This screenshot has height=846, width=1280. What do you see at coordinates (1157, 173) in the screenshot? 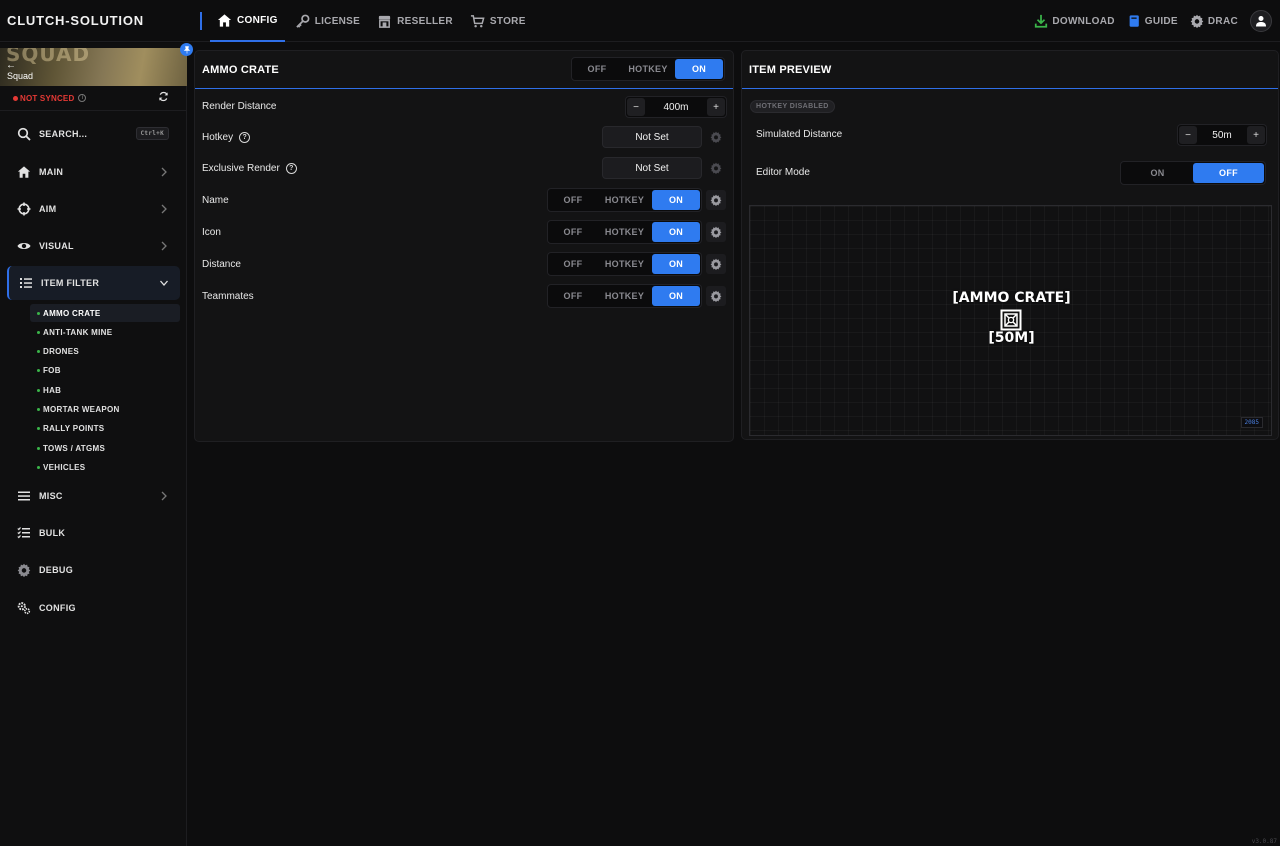
I see `editor-on-option: ON` at bounding box center [1157, 173].